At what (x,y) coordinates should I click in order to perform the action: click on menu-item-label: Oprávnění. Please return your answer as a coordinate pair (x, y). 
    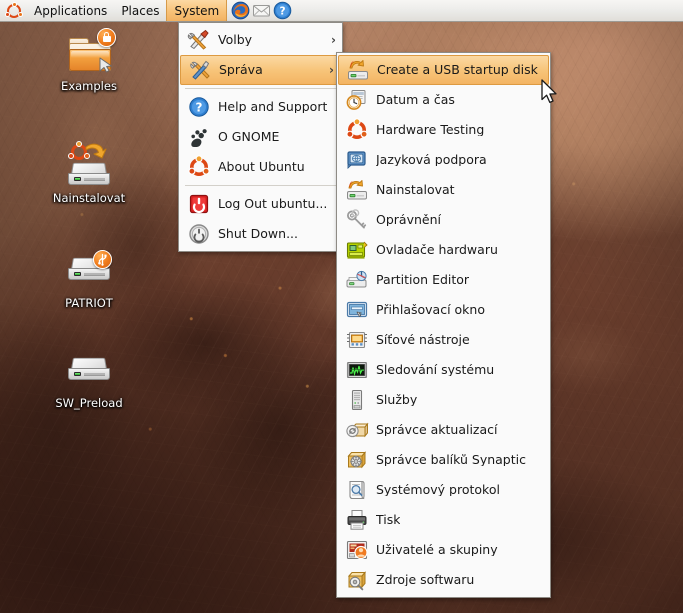
    Looking at the image, I should click on (408, 220).